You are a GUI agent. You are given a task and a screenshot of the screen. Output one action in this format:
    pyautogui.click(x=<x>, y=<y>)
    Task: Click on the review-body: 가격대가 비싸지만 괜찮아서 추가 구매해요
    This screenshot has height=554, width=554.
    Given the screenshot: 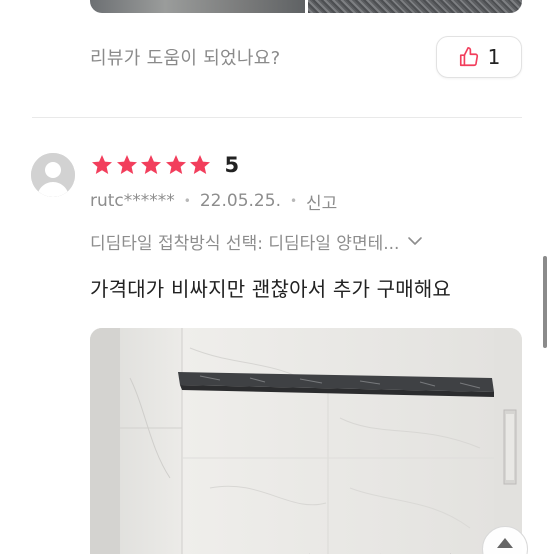 What is the action you would take?
    pyautogui.click(x=271, y=289)
    